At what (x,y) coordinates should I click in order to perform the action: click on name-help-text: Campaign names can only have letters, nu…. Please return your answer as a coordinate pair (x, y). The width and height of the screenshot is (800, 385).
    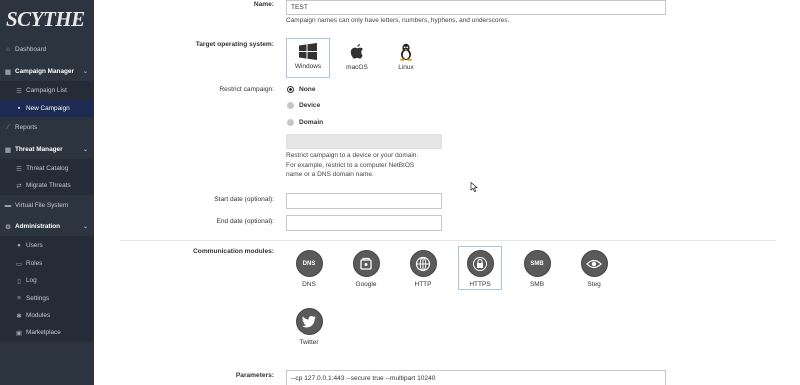
    Looking at the image, I should click on (398, 20).